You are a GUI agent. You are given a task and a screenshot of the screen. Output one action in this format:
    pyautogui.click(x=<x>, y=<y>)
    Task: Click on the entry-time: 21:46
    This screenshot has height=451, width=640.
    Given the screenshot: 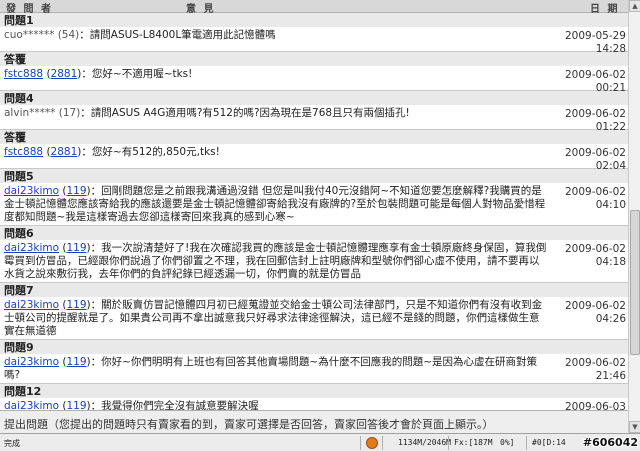 What is the action you would take?
    pyautogui.click(x=610, y=376)
    